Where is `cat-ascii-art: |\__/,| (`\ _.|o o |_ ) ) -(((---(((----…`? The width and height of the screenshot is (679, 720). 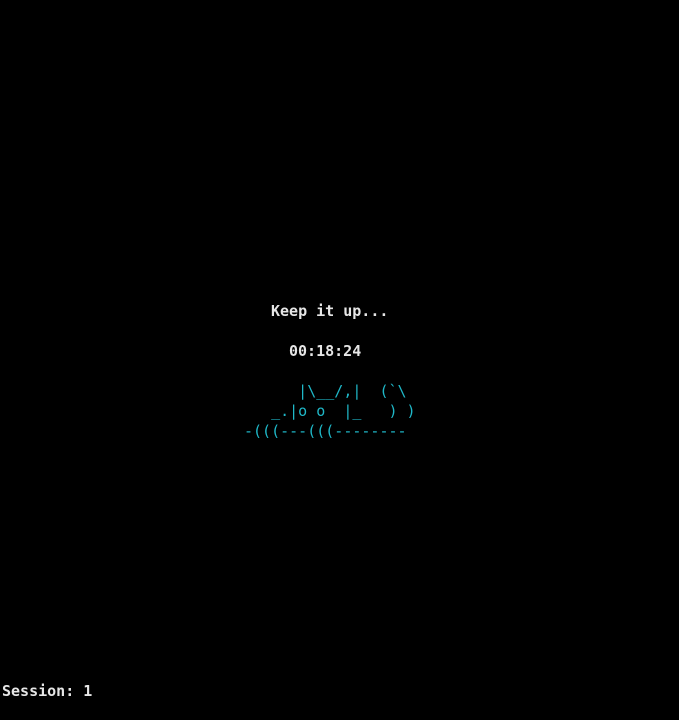
cat-ascii-art: |\__/,| (`\ _.|o o |_ ) ) -(((---(((----… is located at coordinates (330, 411).